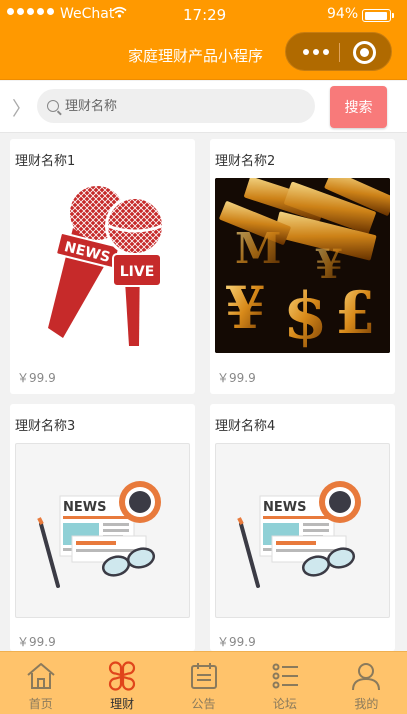 This screenshot has width=407, height=714. I want to click on calendar-icon, so click(203, 676).